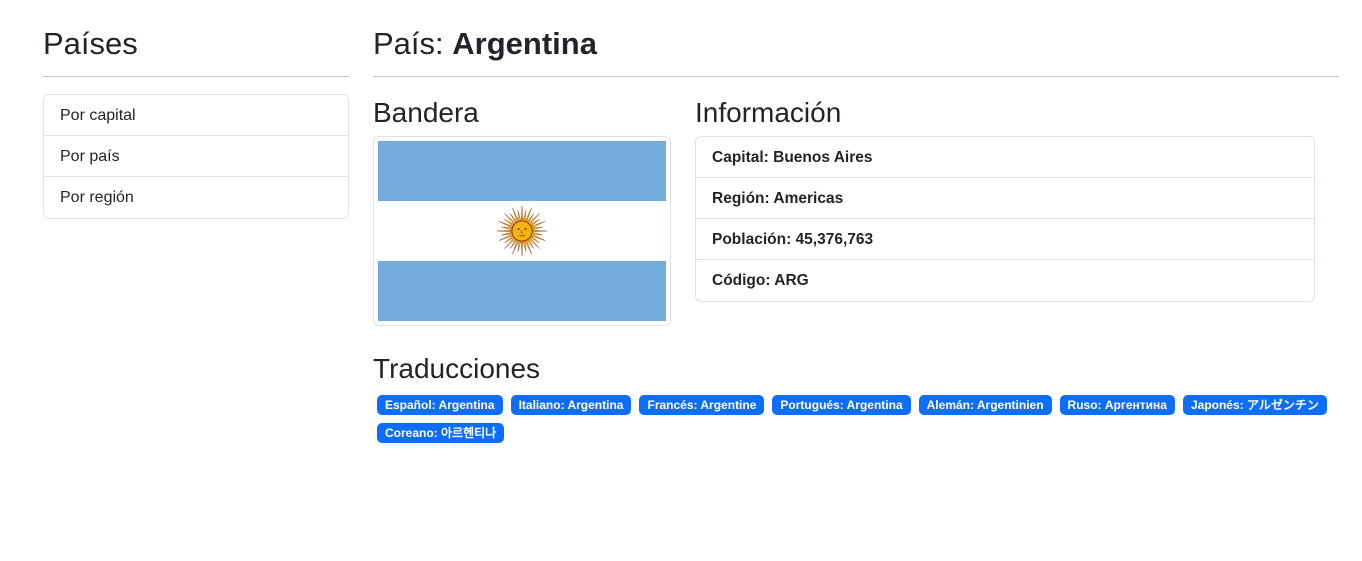 The height and width of the screenshot is (561, 1362). Describe the element at coordinates (196, 115) in the screenshot. I see `sidebar-item-por-capital: Por capital` at that location.